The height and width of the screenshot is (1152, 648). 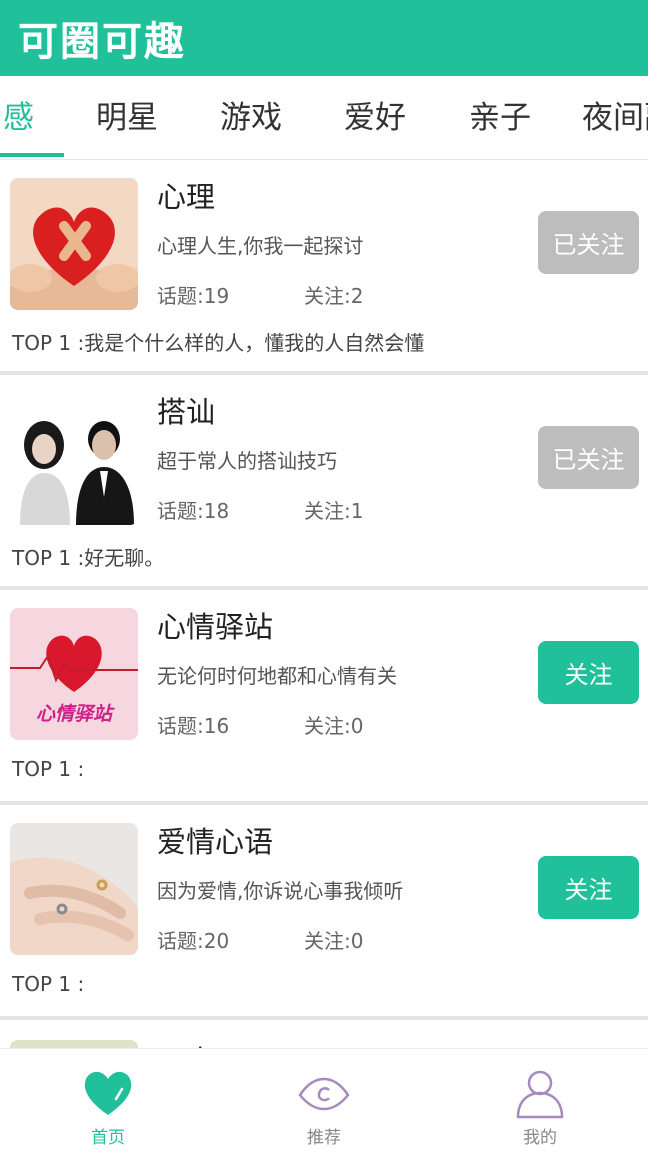 I want to click on nav-mine: 我的, so click(x=540, y=1100).